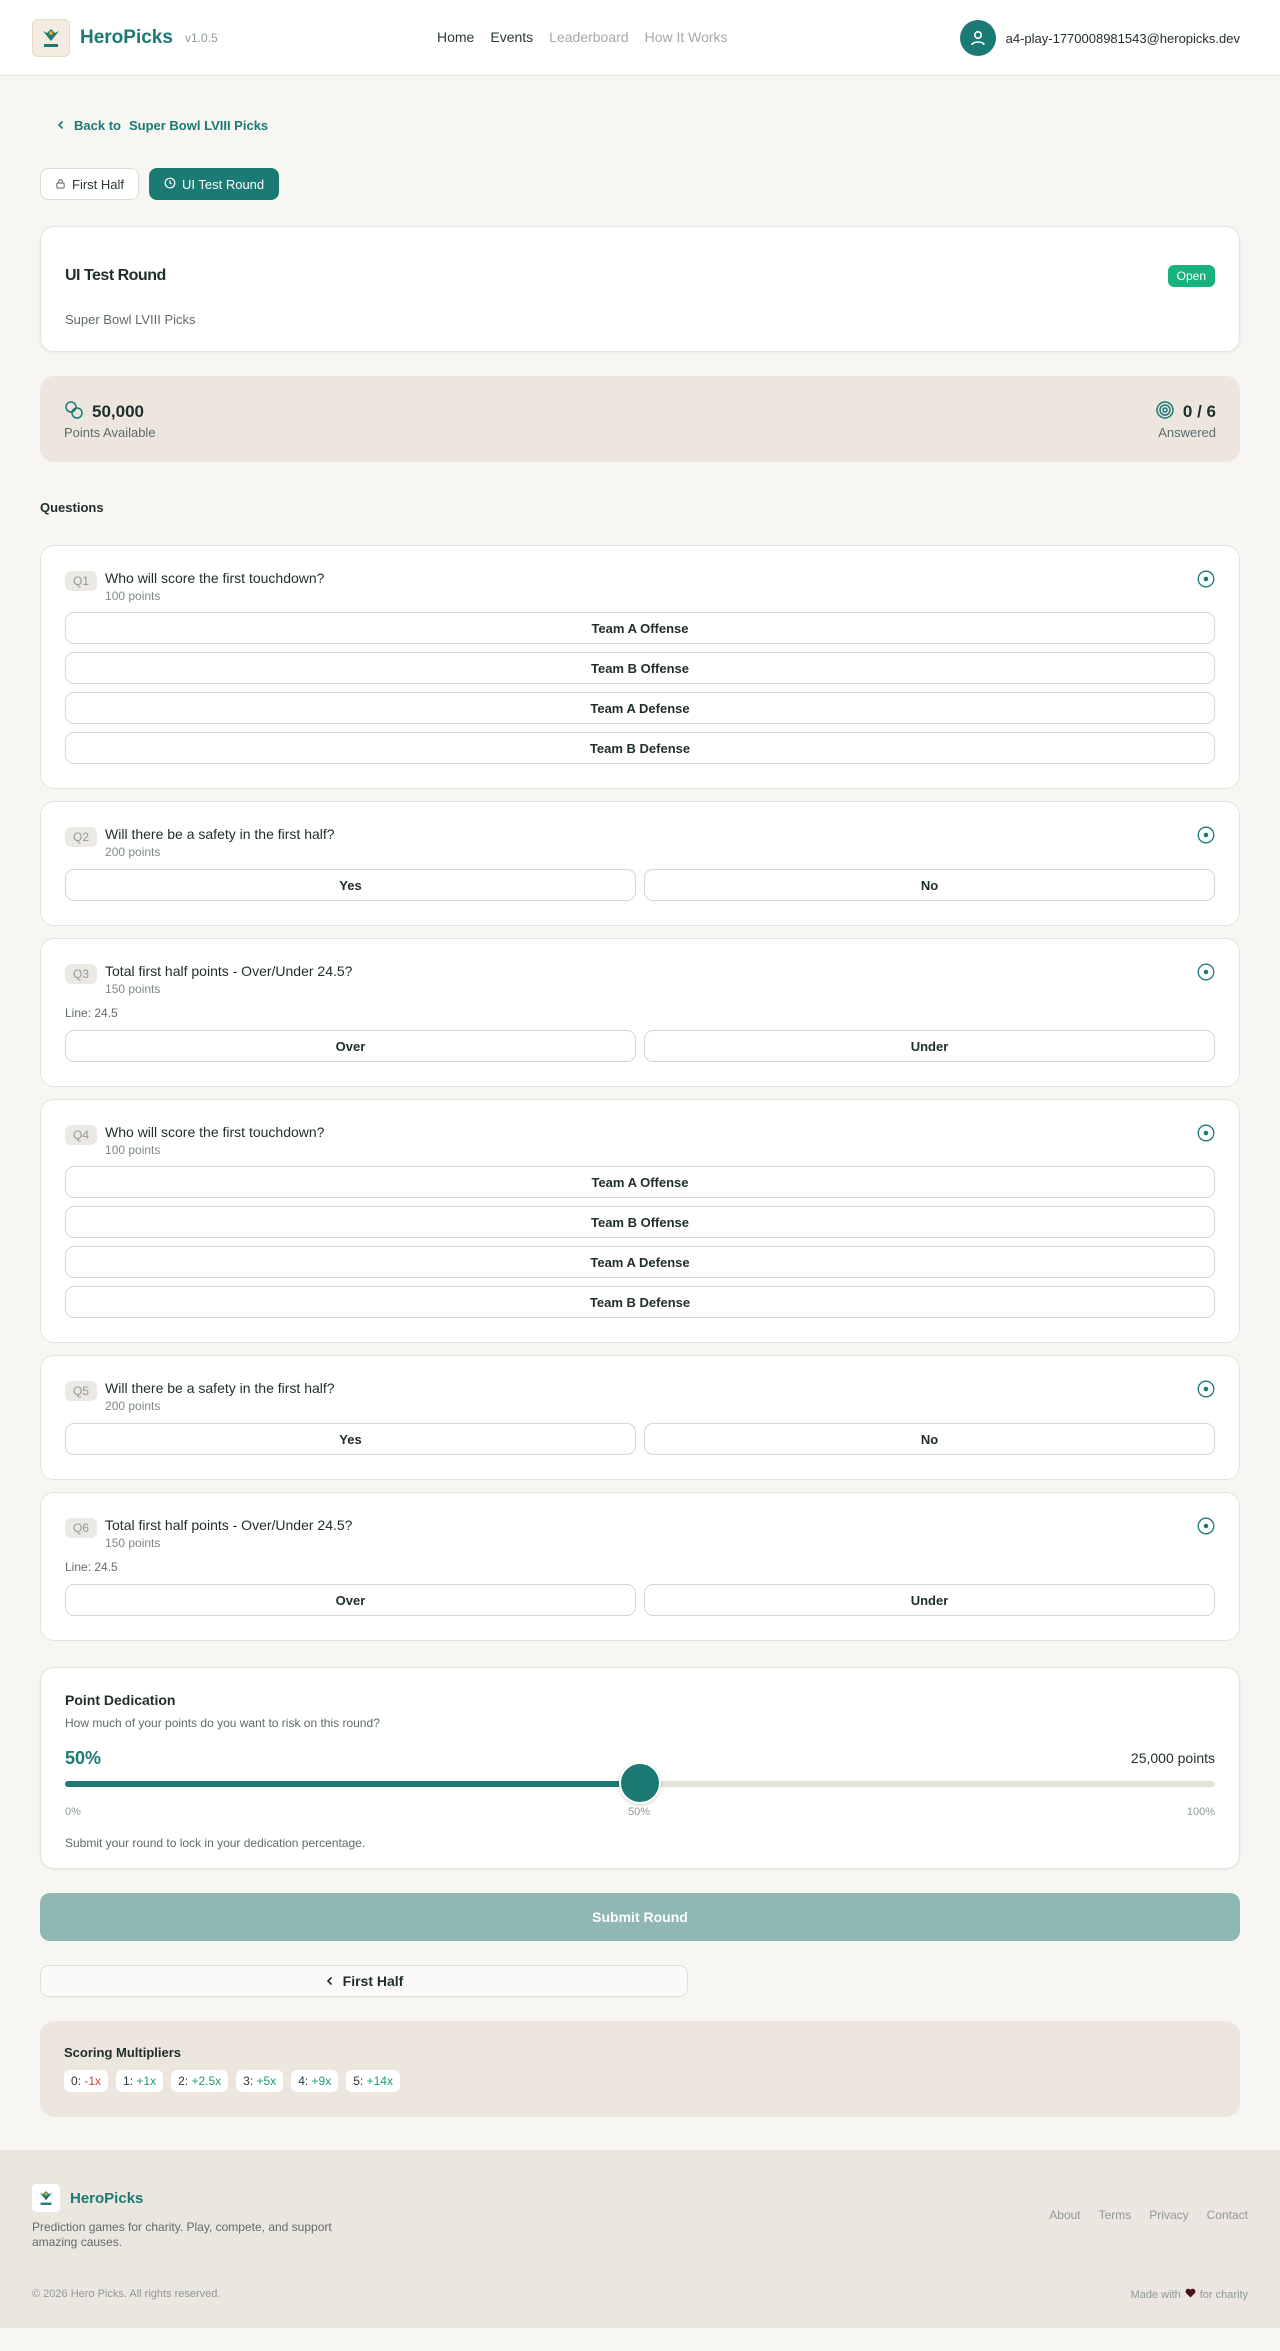  What do you see at coordinates (1115, 2215) in the screenshot?
I see `footer-link-terms: Terms` at bounding box center [1115, 2215].